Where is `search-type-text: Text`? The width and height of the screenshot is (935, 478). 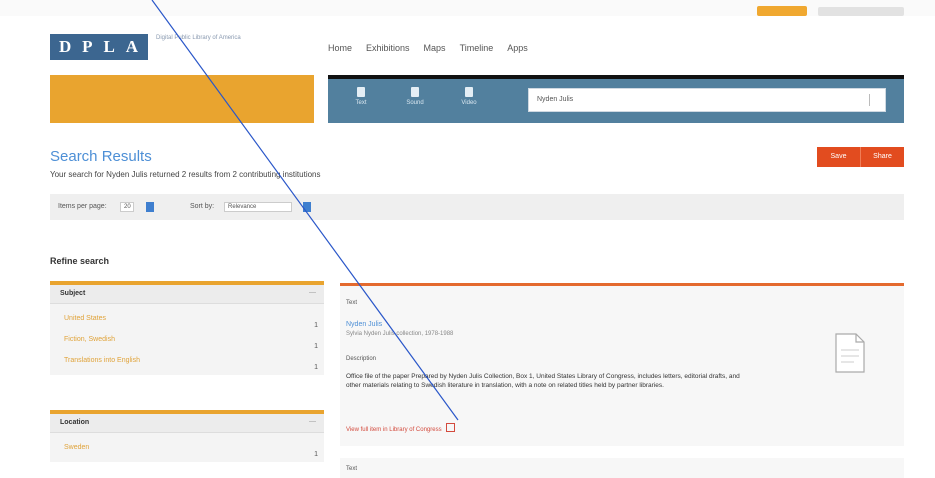 search-type-text: Text is located at coordinates (361, 96).